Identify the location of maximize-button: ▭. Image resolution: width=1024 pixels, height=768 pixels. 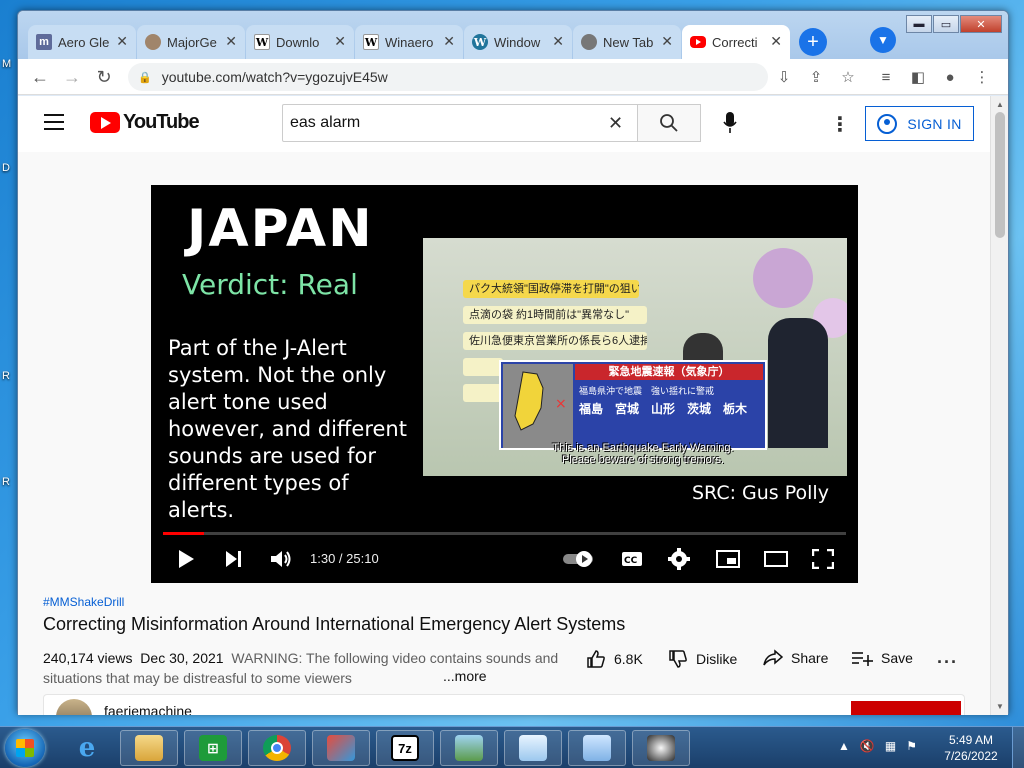
(946, 24).